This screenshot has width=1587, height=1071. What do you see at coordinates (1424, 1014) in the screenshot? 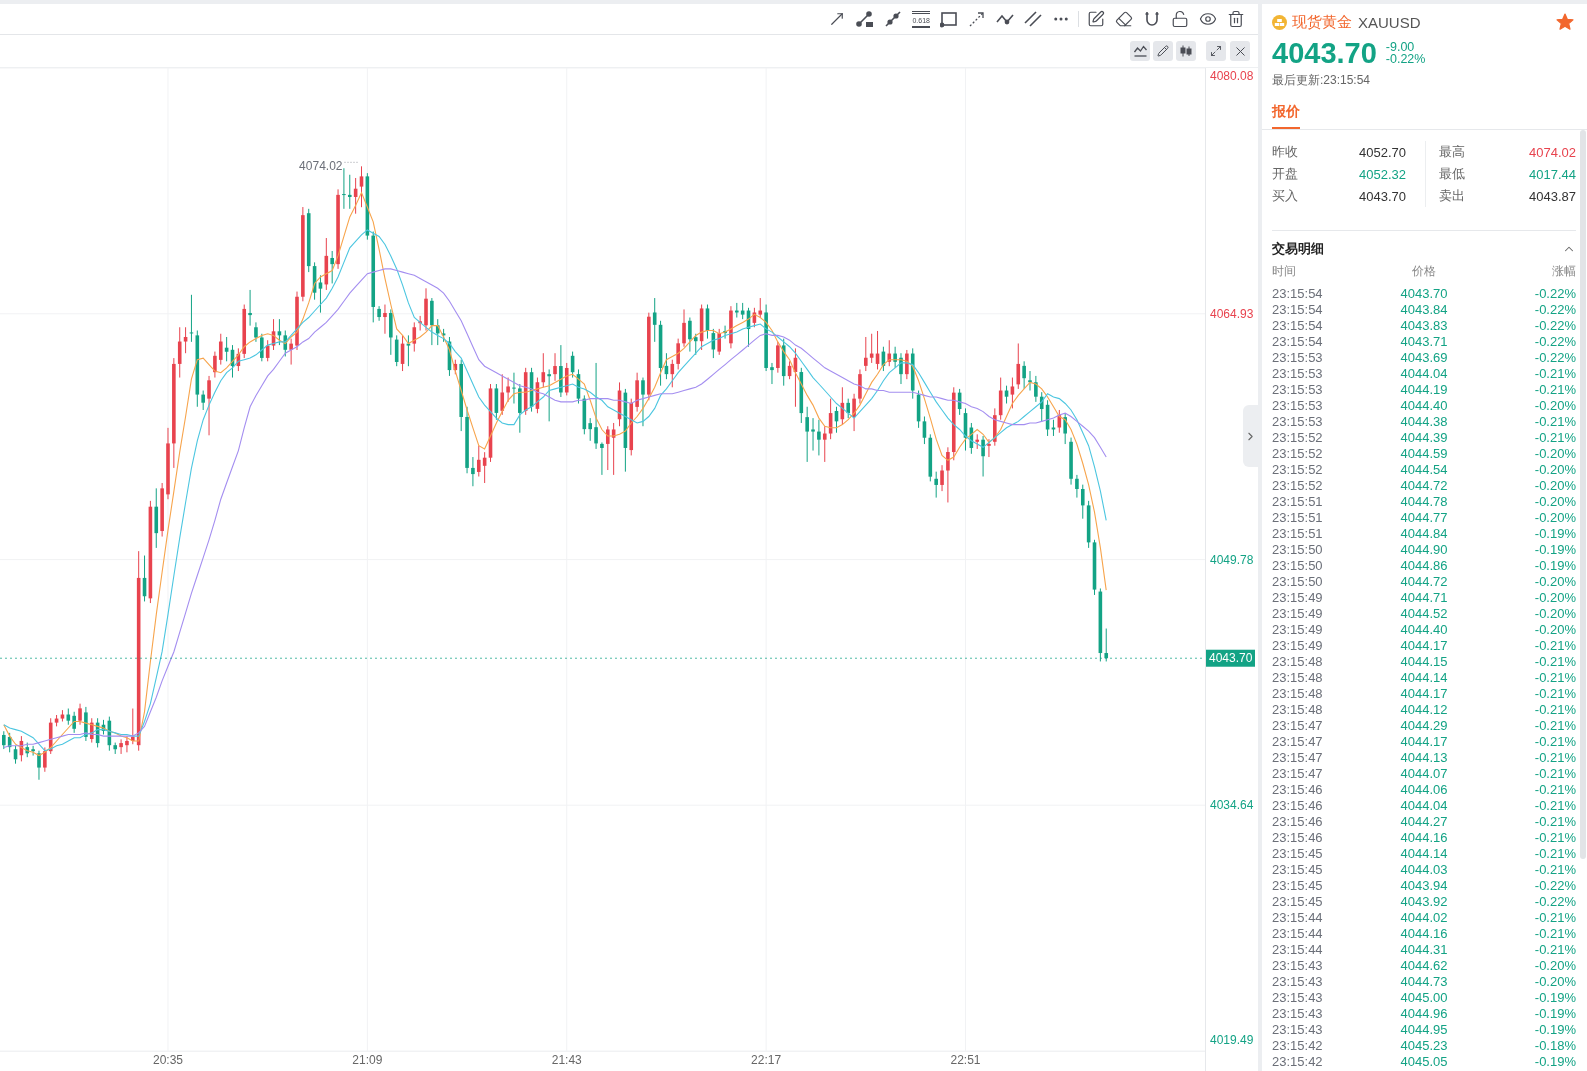
I see `trade-price: 4044.96` at bounding box center [1424, 1014].